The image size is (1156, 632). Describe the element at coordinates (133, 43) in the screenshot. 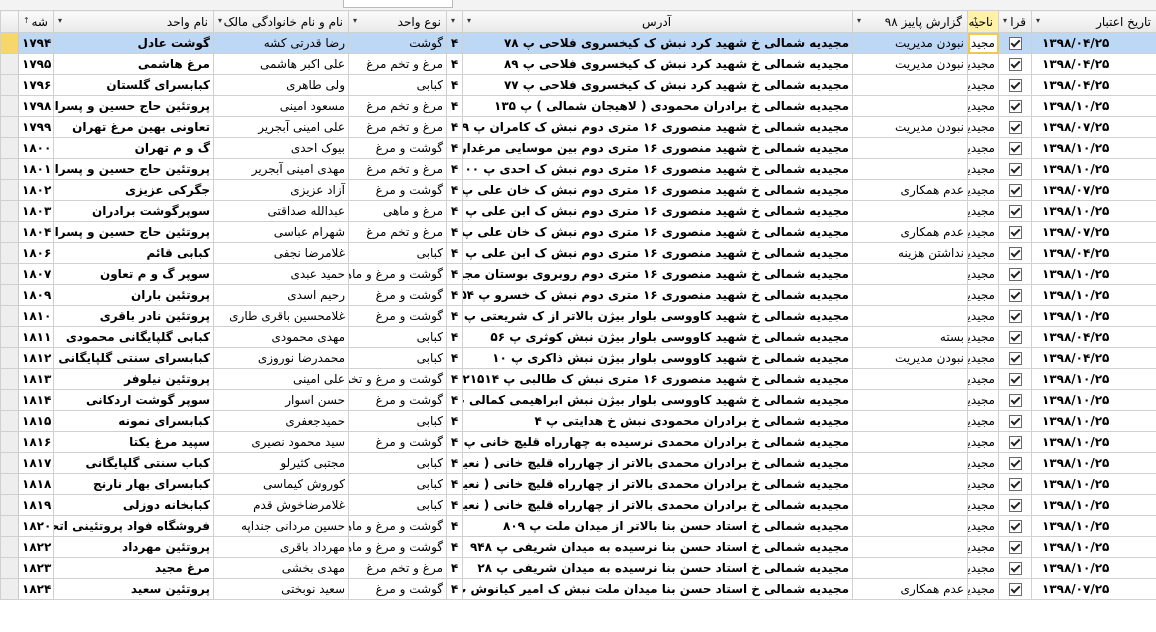

I see `cell-unit: گوشت عادل` at that location.